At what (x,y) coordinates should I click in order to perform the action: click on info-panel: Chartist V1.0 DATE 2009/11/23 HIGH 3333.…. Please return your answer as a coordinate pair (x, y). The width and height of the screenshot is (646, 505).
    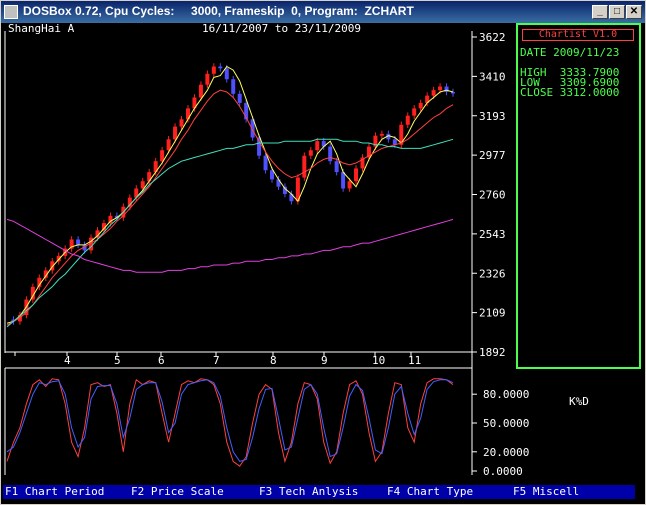
    Looking at the image, I should click on (578, 196).